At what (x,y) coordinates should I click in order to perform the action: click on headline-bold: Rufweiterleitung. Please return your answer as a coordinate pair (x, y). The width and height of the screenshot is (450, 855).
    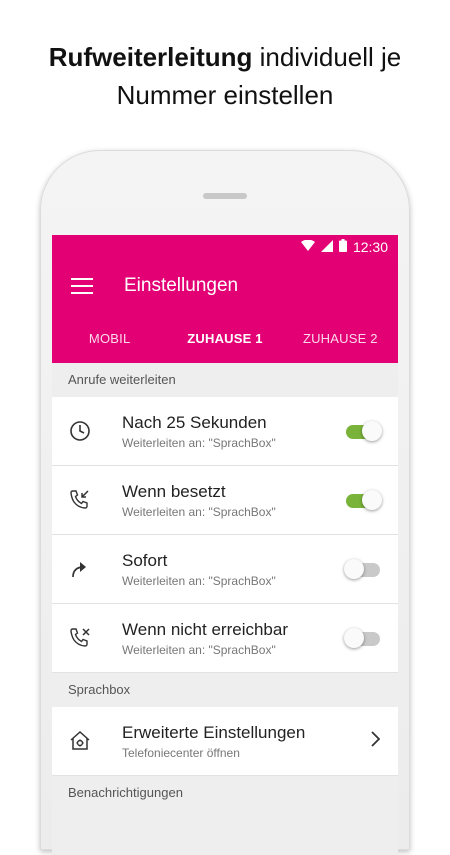
    Looking at the image, I should click on (150, 57).